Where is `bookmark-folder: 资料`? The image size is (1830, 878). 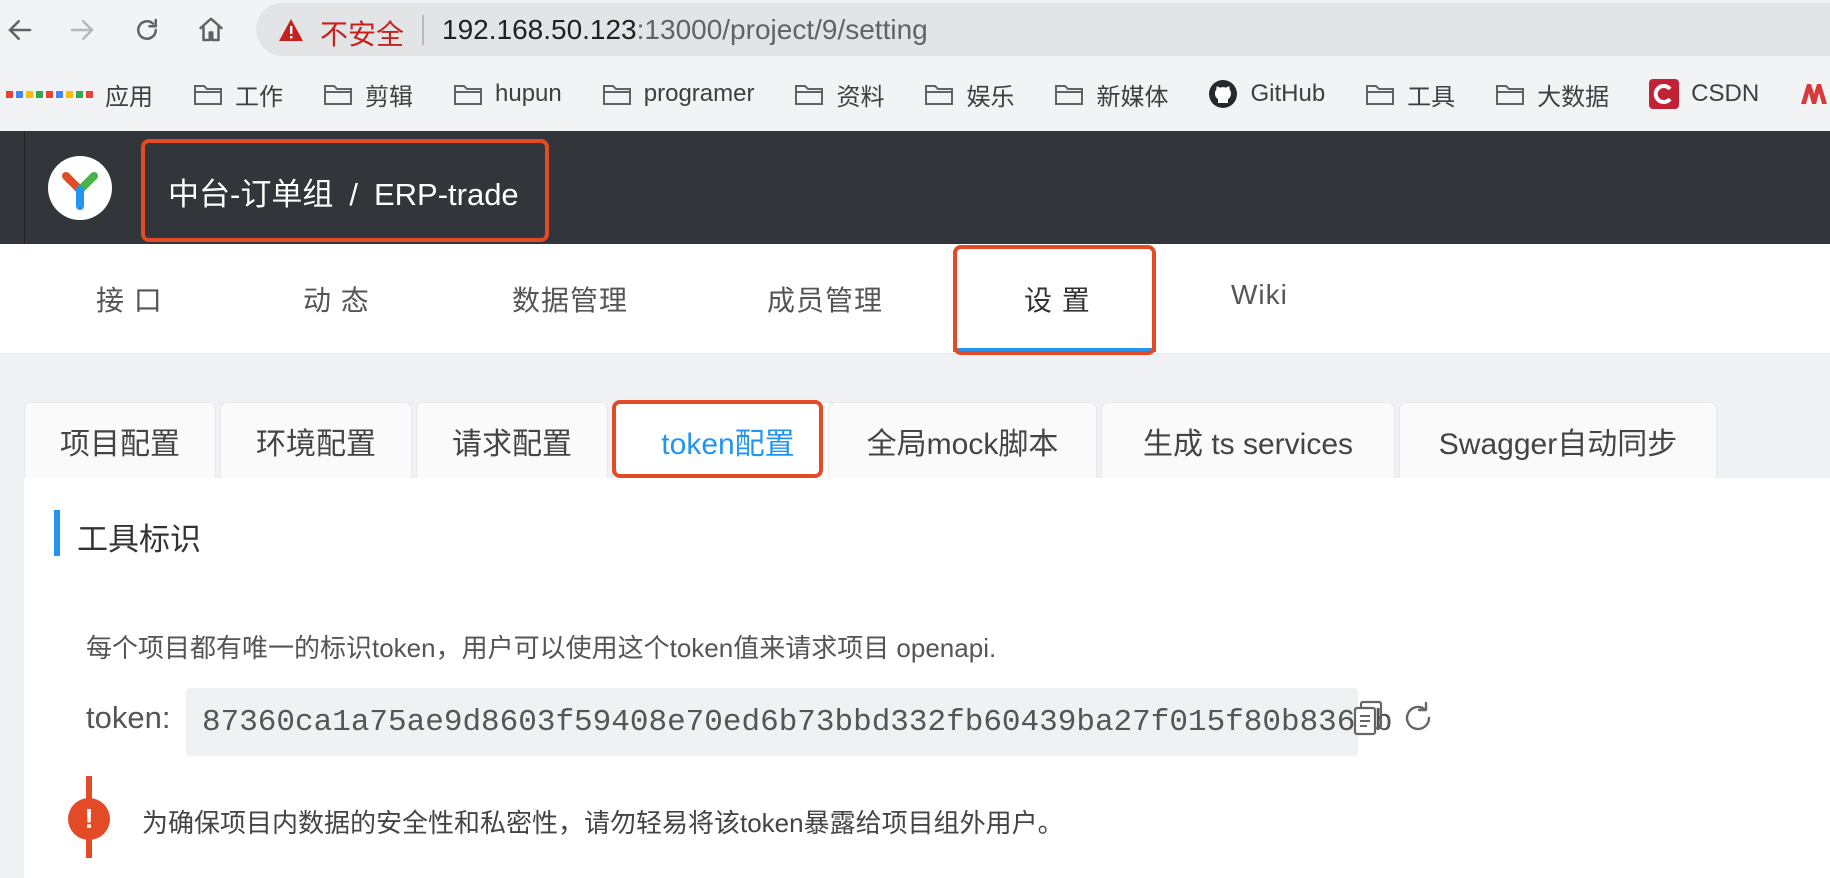
bookmark-folder: 资料 is located at coordinates (839, 94).